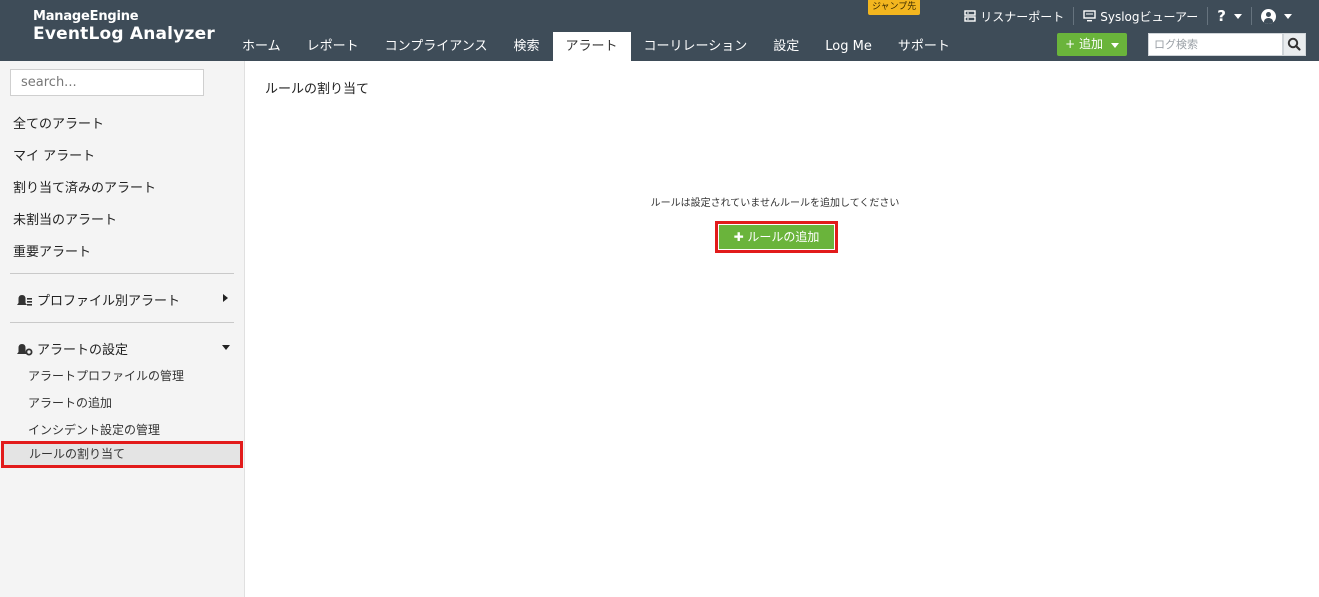 Image resolution: width=1319 pixels, height=597 pixels. I want to click on page-title: ルールの割り当て, so click(317, 89).